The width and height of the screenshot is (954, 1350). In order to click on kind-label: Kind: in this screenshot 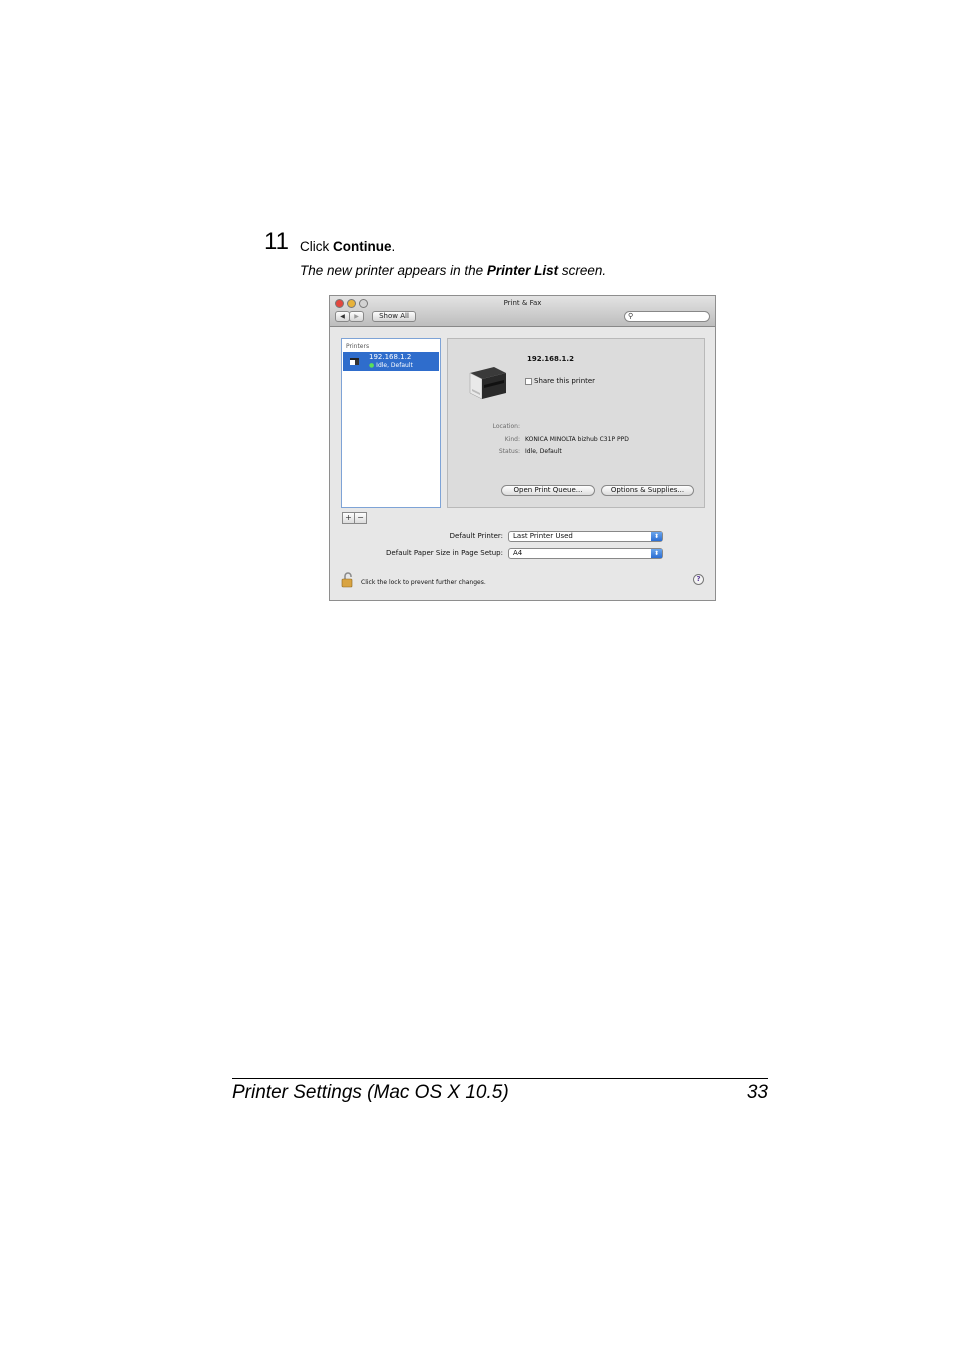, I will do `click(512, 439)`.